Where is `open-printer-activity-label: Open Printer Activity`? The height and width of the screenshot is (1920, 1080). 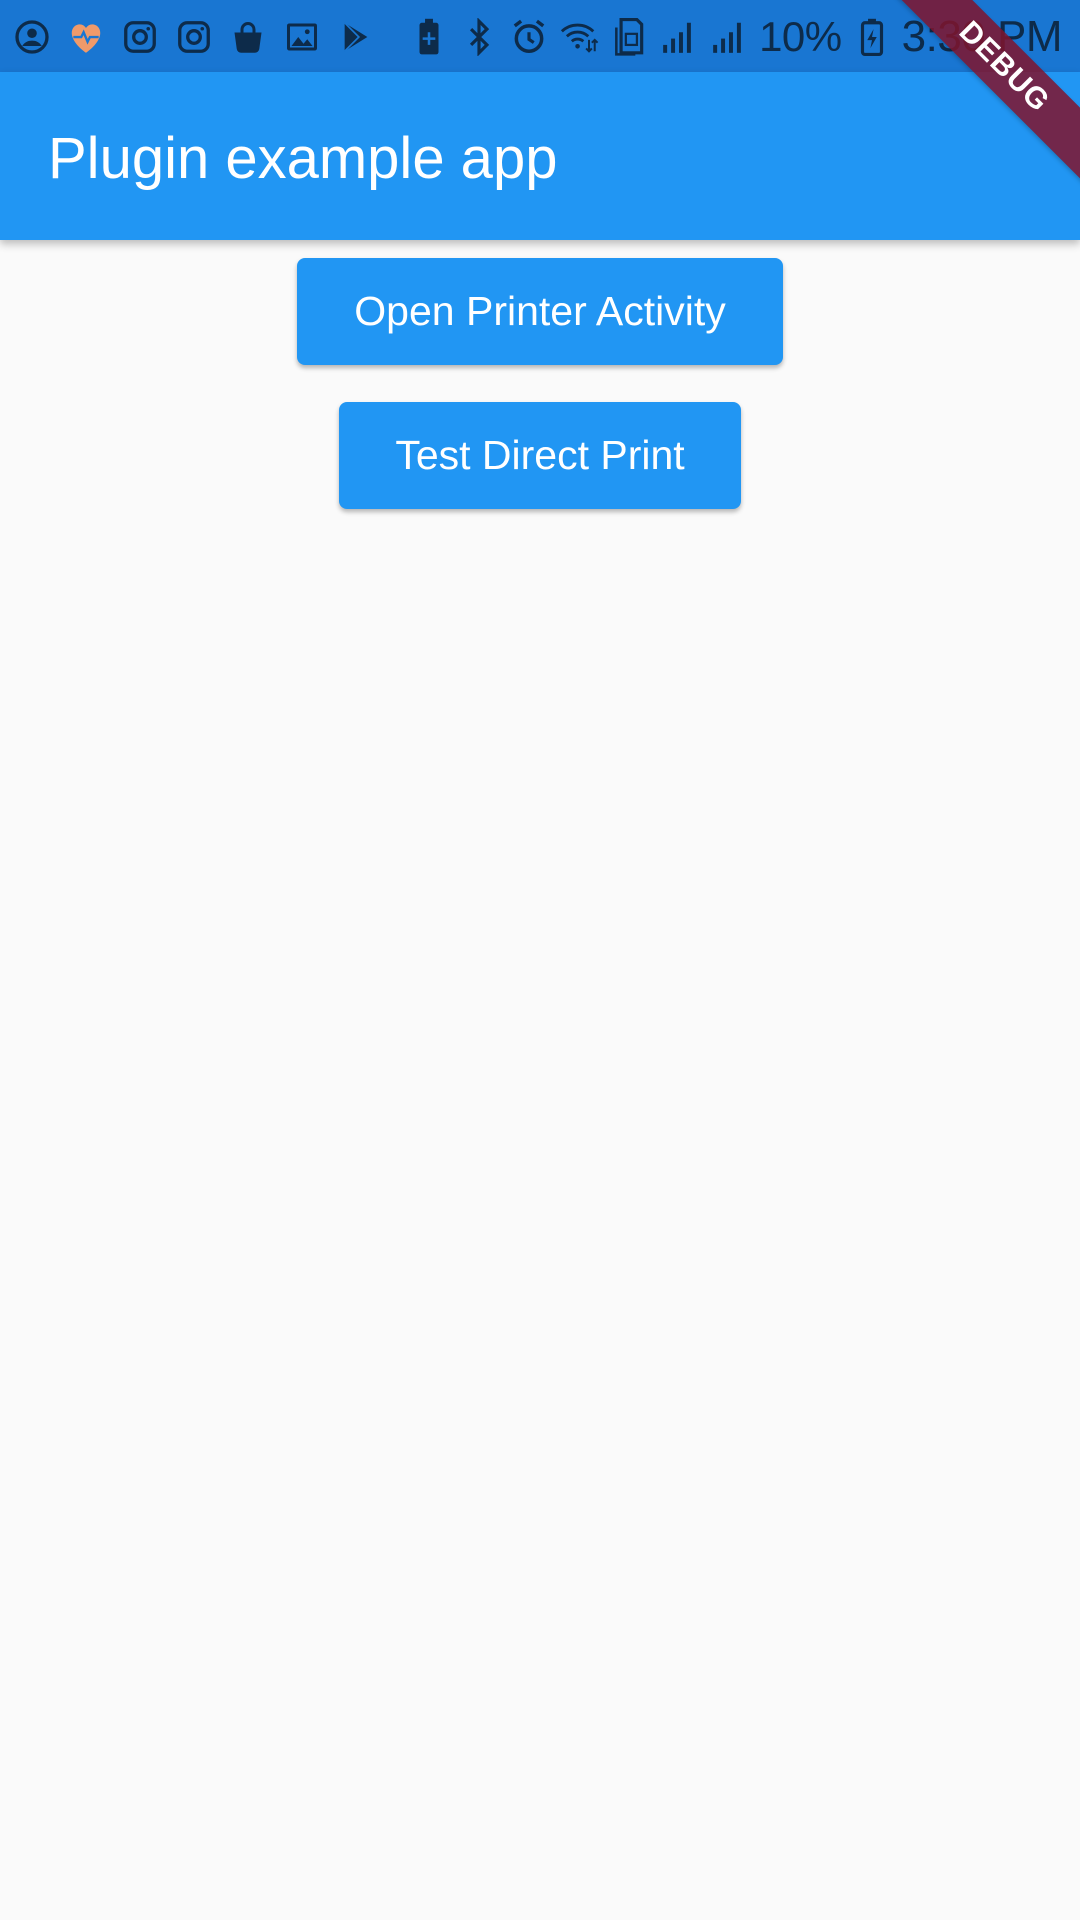 open-printer-activity-label: Open Printer Activity is located at coordinates (540, 311).